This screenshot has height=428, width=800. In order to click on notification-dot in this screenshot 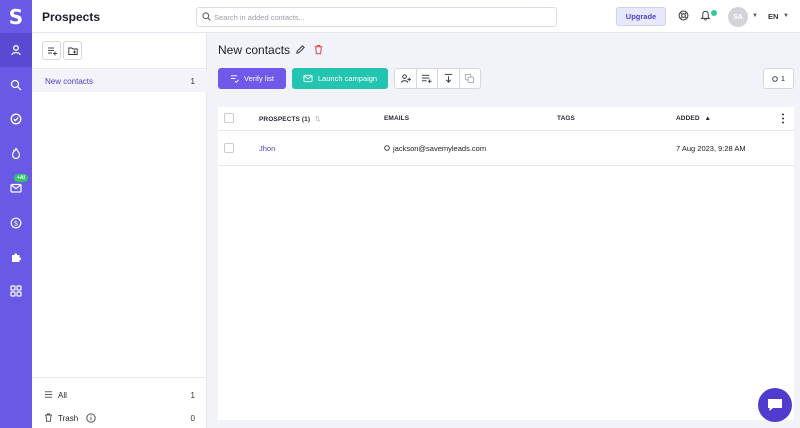, I will do `click(714, 13)`.